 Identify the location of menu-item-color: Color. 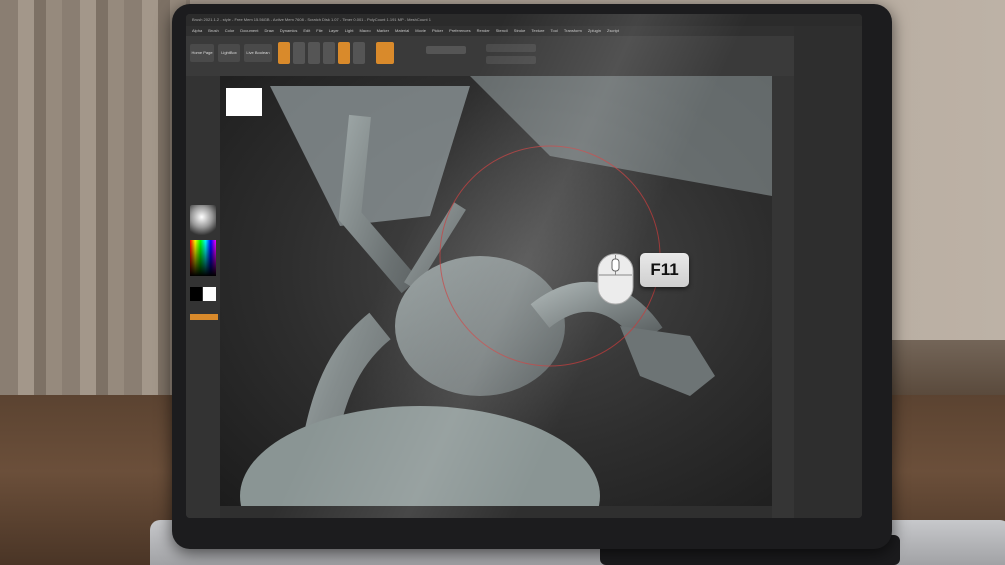
(230, 31).